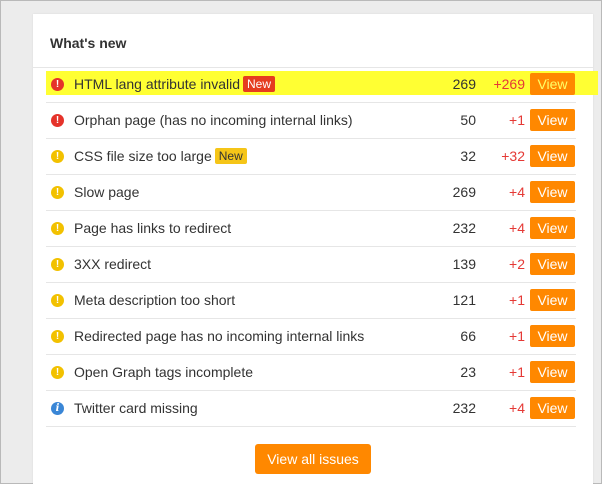 This screenshot has height=484, width=602. I want to click on issue-label: Meta description too short, so click(154, 300).